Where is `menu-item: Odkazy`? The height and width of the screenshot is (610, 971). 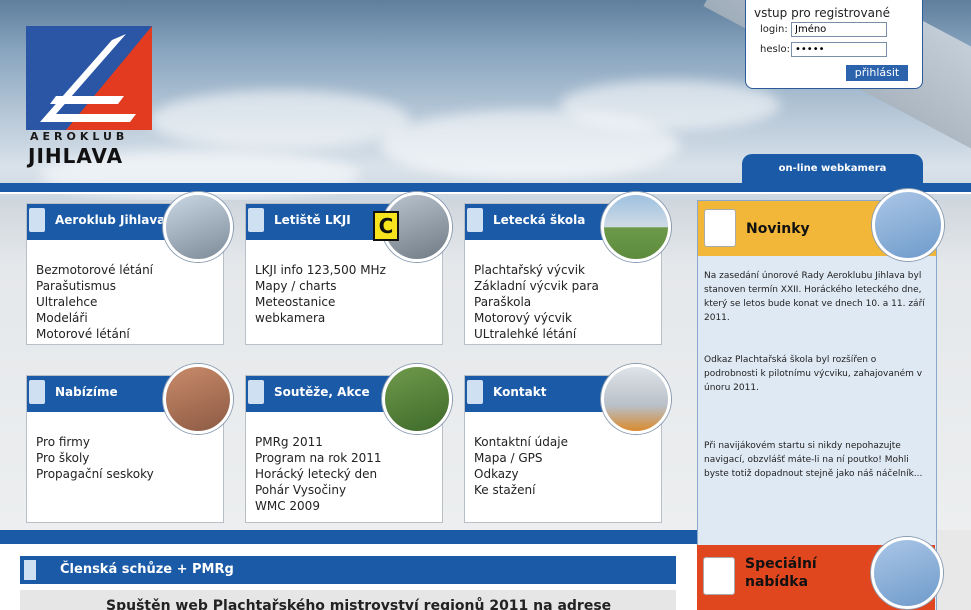 menu-item: Odkazy is located at coordinates (521, 474).